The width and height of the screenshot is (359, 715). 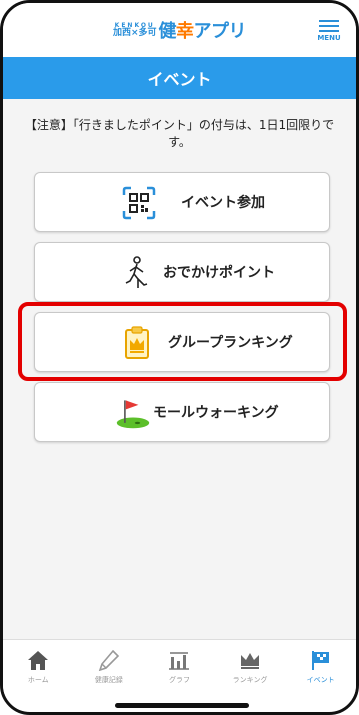 I want to click on group-ranking-label: グループランキング, so click(x=230, y=343).